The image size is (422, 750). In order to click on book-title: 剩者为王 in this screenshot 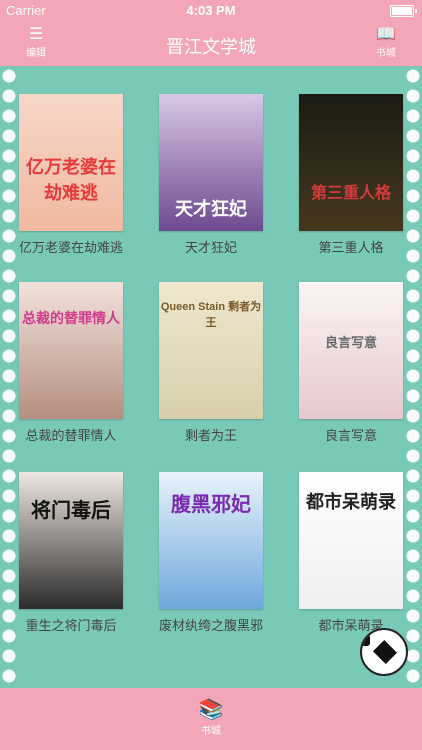, I will do `click(210, 435)`.